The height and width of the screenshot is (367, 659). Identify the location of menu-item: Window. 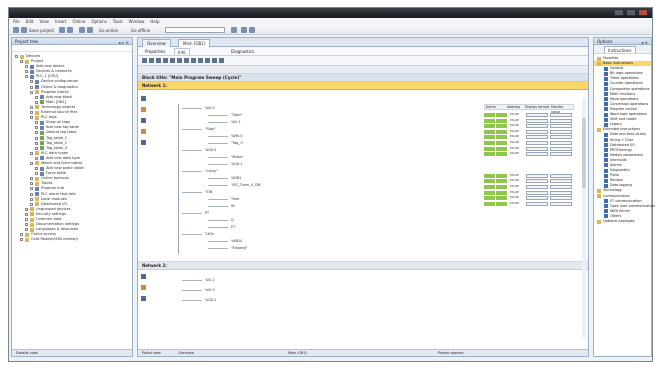
(137, 21).